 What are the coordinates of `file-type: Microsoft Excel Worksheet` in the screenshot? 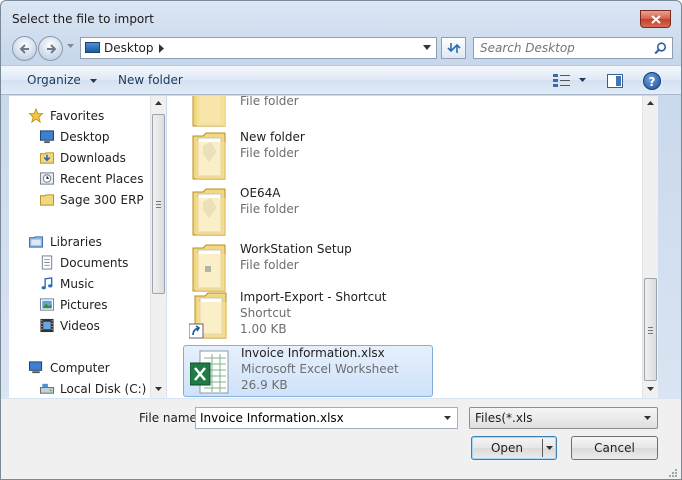 It's located at (320, 369).